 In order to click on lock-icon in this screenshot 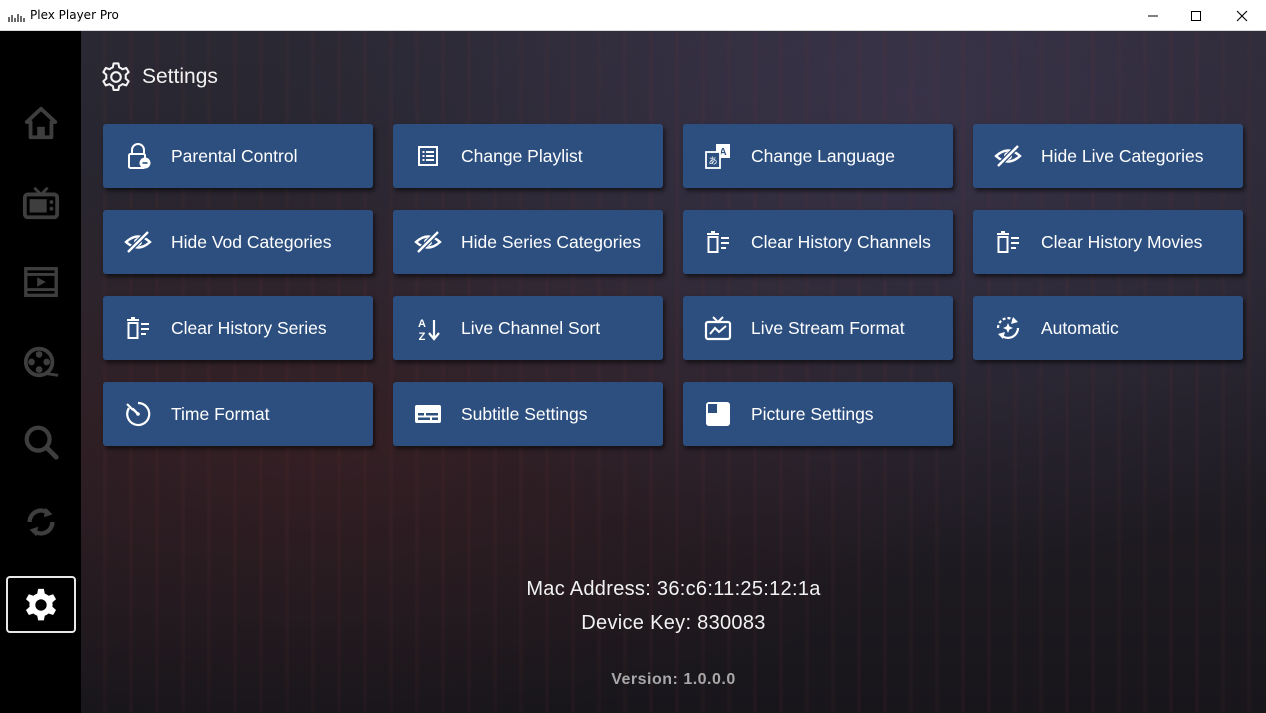, I will do `click(138, 156)`.